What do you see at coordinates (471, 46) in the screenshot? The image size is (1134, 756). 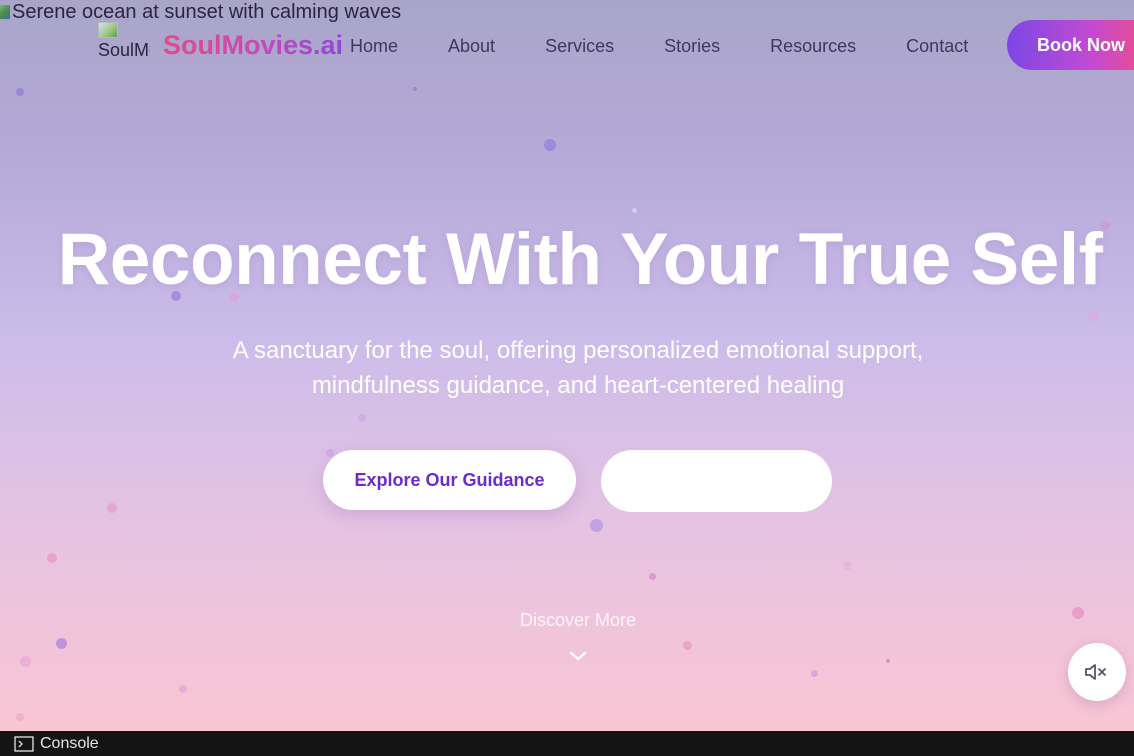 I see `nav-link-about: About` at bounding box center [471, 46].